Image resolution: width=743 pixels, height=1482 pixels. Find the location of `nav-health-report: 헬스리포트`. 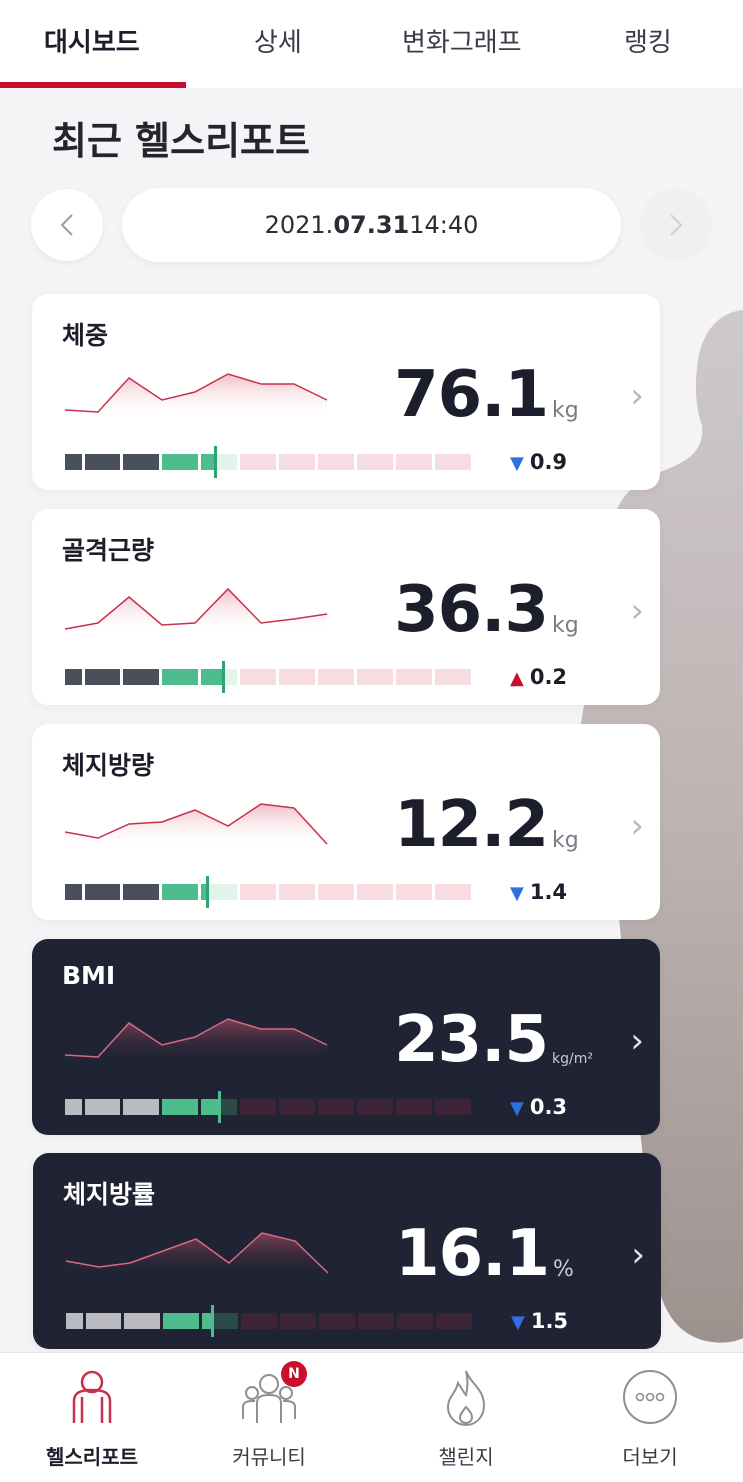

nav-health-report: 헬스리포트 is located at coordinates (92, 1418).